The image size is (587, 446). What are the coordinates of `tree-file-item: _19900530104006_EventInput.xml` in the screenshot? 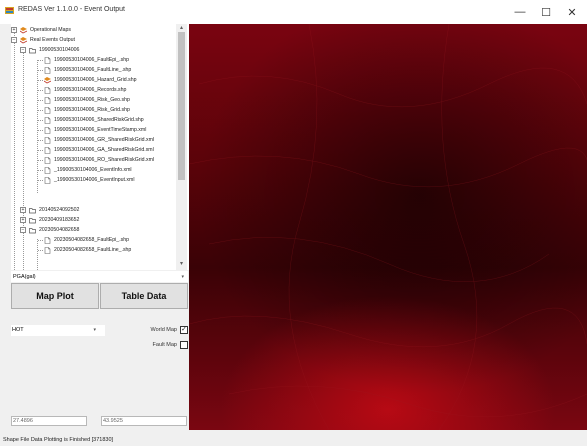 It's located at (89, 180).